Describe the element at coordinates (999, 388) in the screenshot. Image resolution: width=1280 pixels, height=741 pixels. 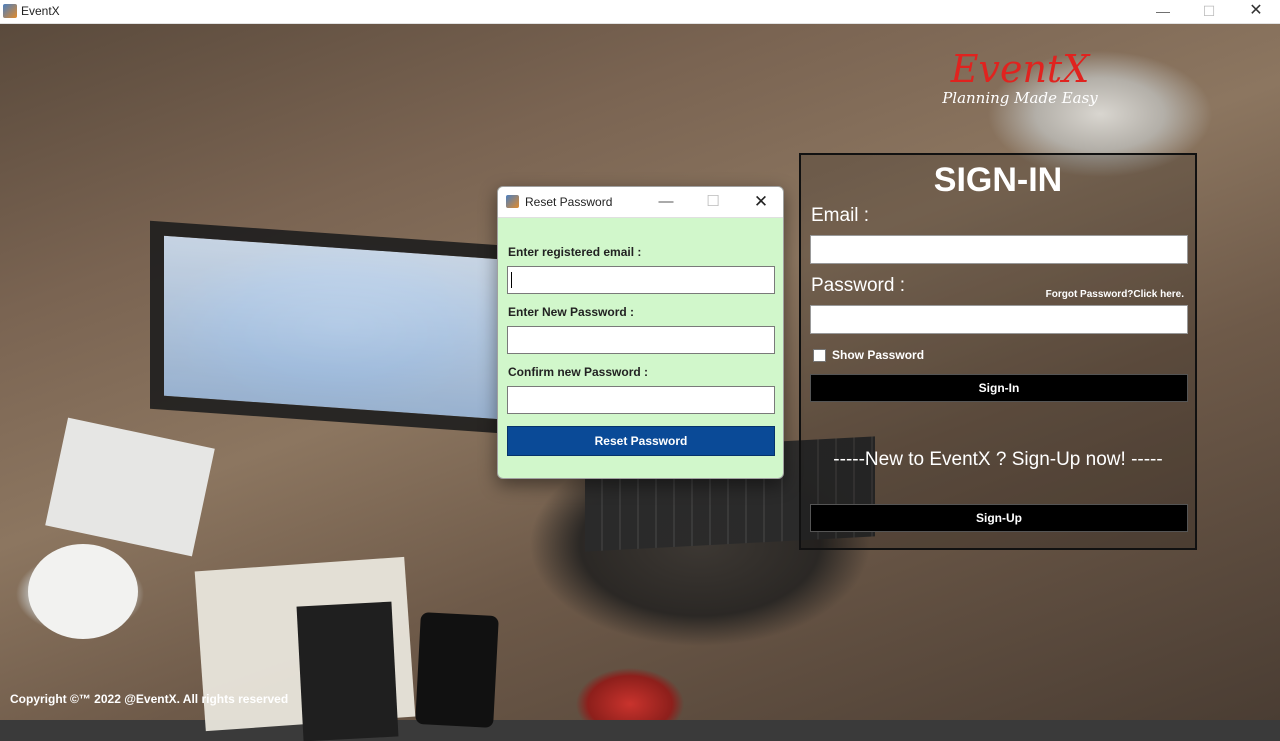
I see `signin-button: Sign-In` at that location.